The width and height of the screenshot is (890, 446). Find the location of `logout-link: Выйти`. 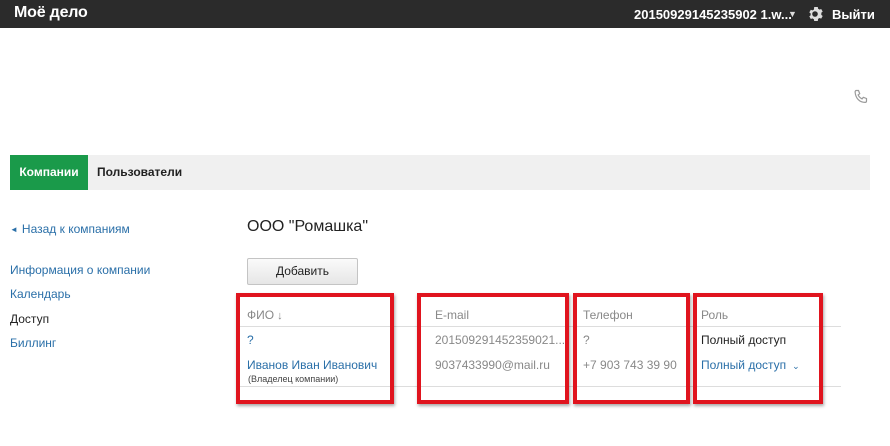

logout-link: Выйти is located at coordinates (853, 14).